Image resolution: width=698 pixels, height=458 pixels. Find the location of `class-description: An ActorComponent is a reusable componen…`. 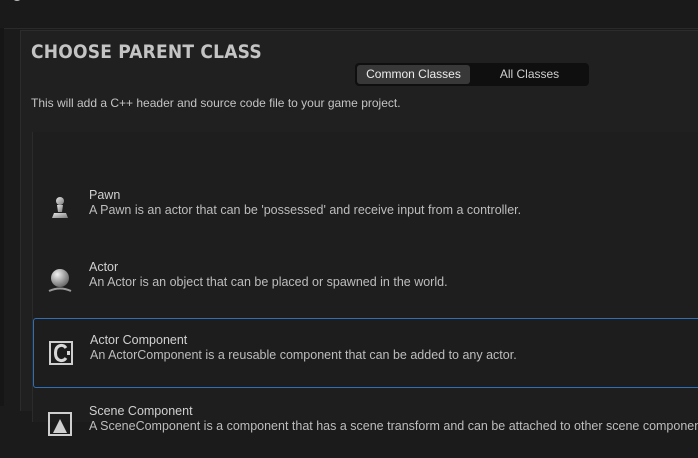

class-description: An ActorComponent is a reusable componen… is located at coordinates (303, 355).